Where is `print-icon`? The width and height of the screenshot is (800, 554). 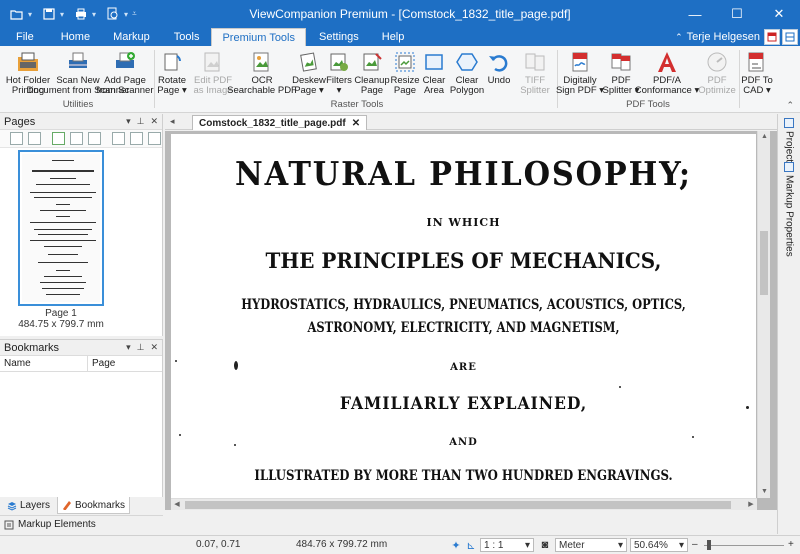 print-icon is located at coordinates (81, 14).